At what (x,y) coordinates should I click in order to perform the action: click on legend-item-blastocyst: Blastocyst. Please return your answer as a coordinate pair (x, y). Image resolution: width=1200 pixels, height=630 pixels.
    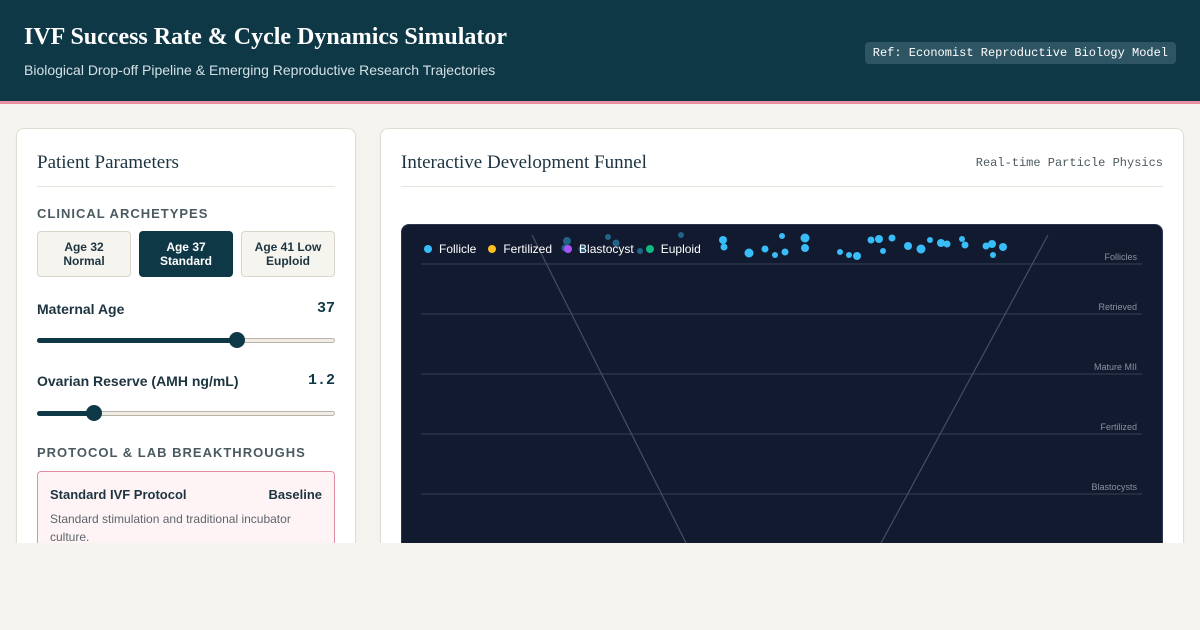
    Looking at the image, I should click on (599, 249).